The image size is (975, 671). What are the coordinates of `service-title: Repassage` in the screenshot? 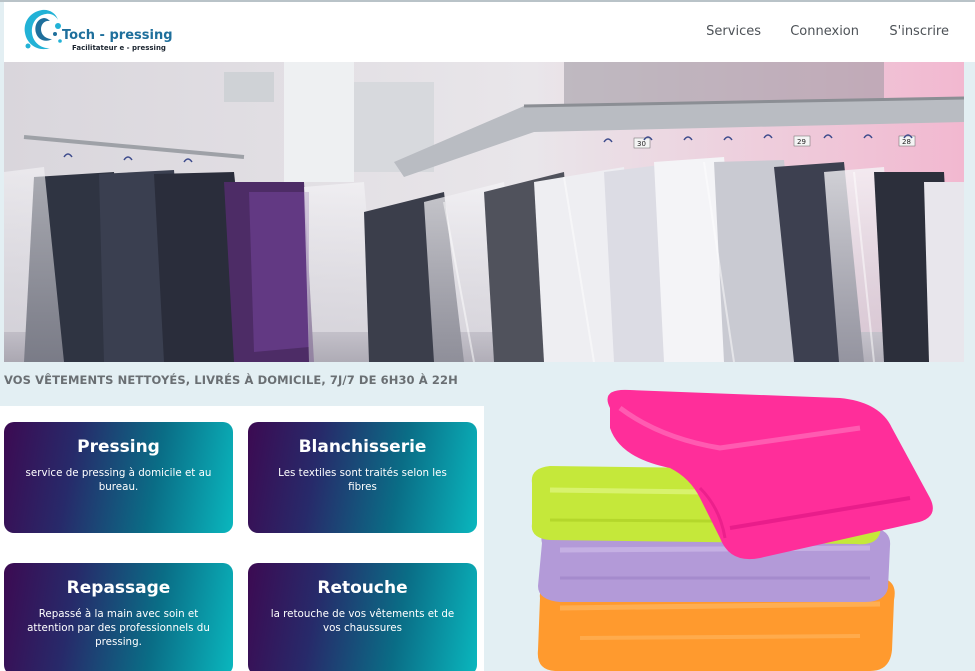 It's located at (118, 588).